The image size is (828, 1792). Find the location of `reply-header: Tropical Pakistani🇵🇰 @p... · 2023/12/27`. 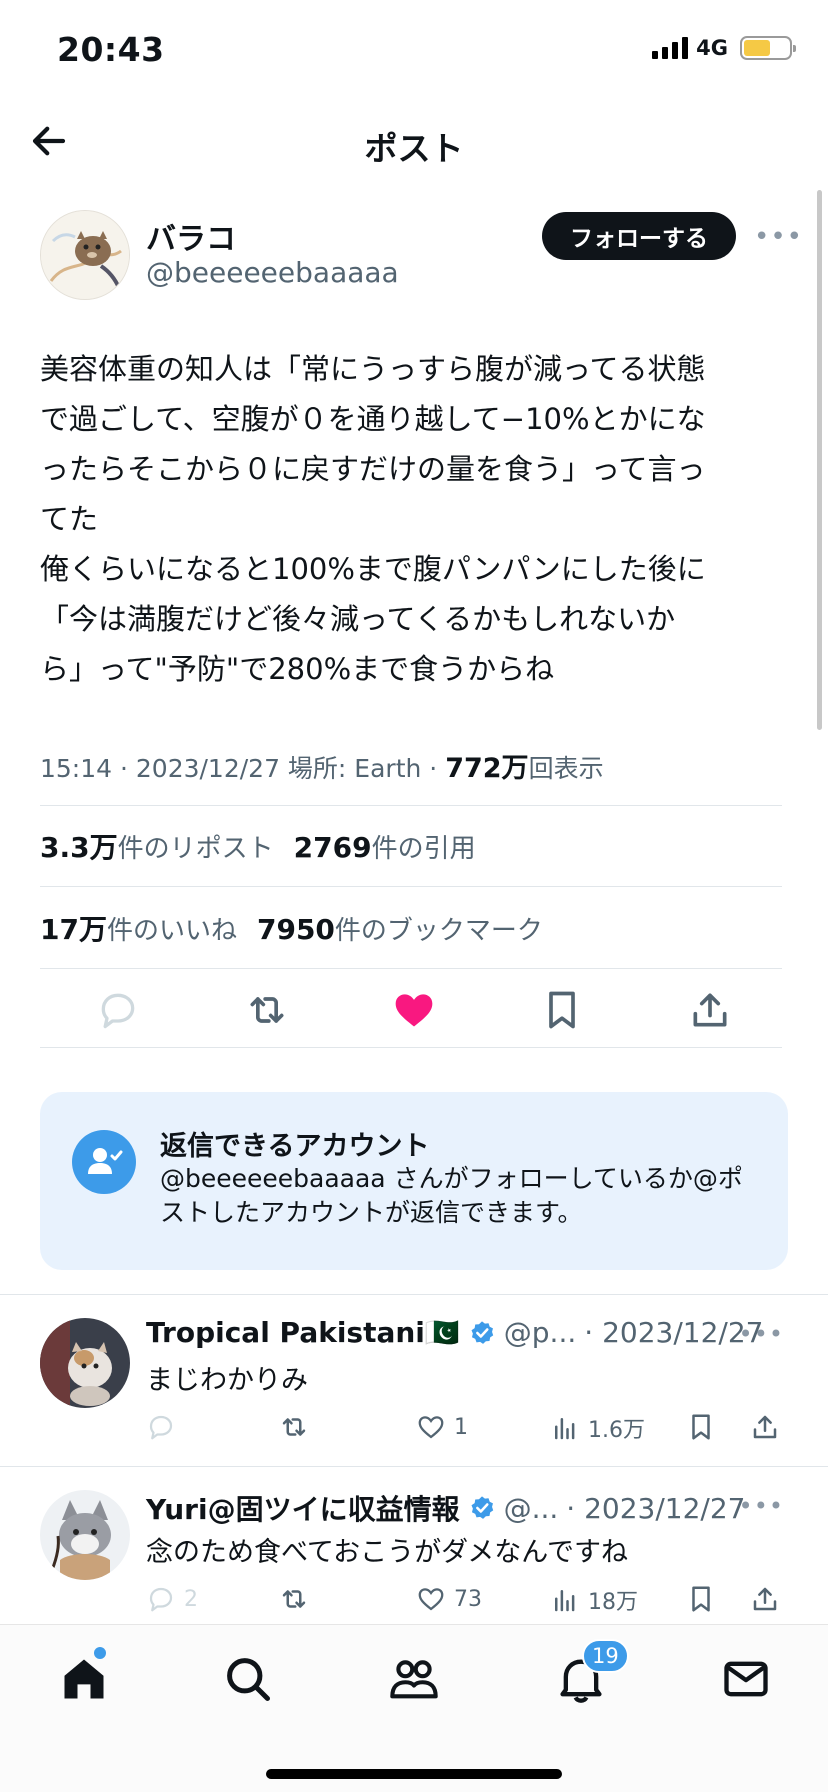

reply-header: Tropical Pakistani🇵🇰 @p... · 2023/12/27 is located at coordinates (454, 1332).